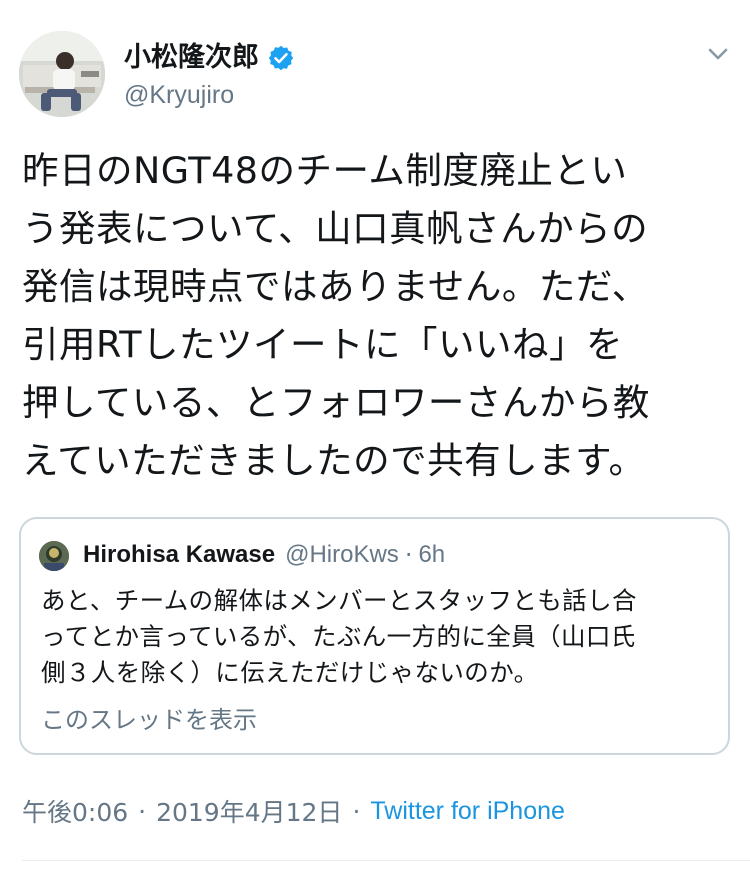 The width and height of the screenshot is (750, 876). I want to click on tweet-source-link: Twitter for iPhone, so click(467, 811).